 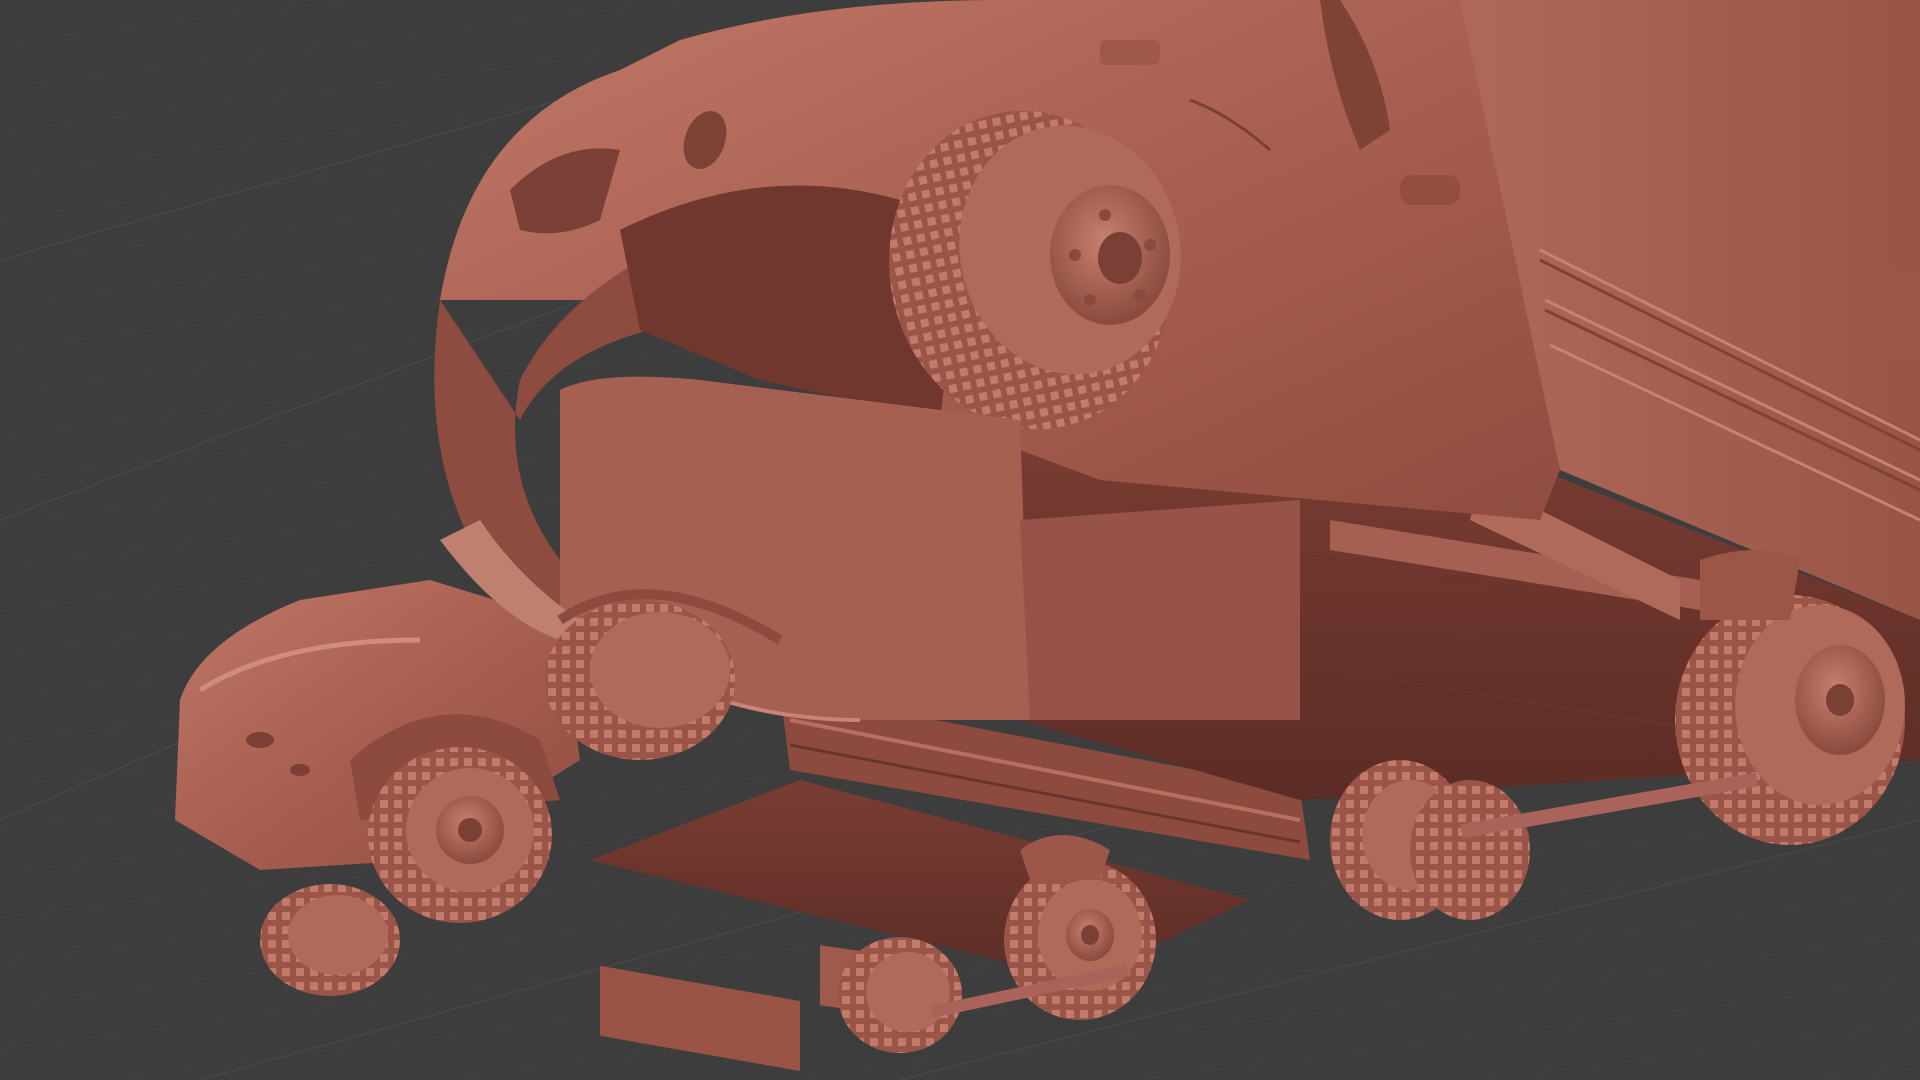 What do you see at coordinates (260, 740) in the screenshot?
I see `small-truck-headlight` at bounding box center [260, 740].